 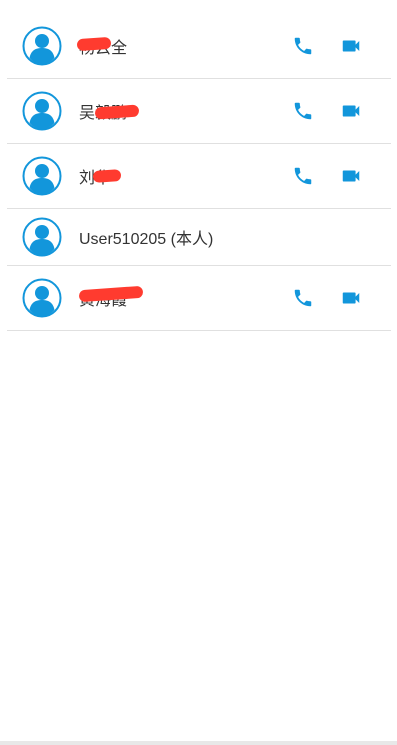 I want to click on contact-row: 黄海霞, so click(x=199, y=298).